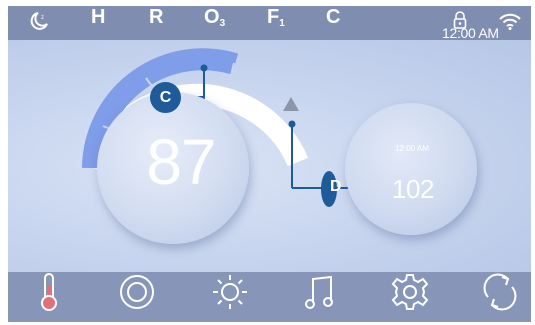 The width and height of the screenshot is (535, 325). What do you see at coordinates (412, 148) in the screenshot?
I see `secondary-time: 12:00 AM` at bounding box center [412, 148].